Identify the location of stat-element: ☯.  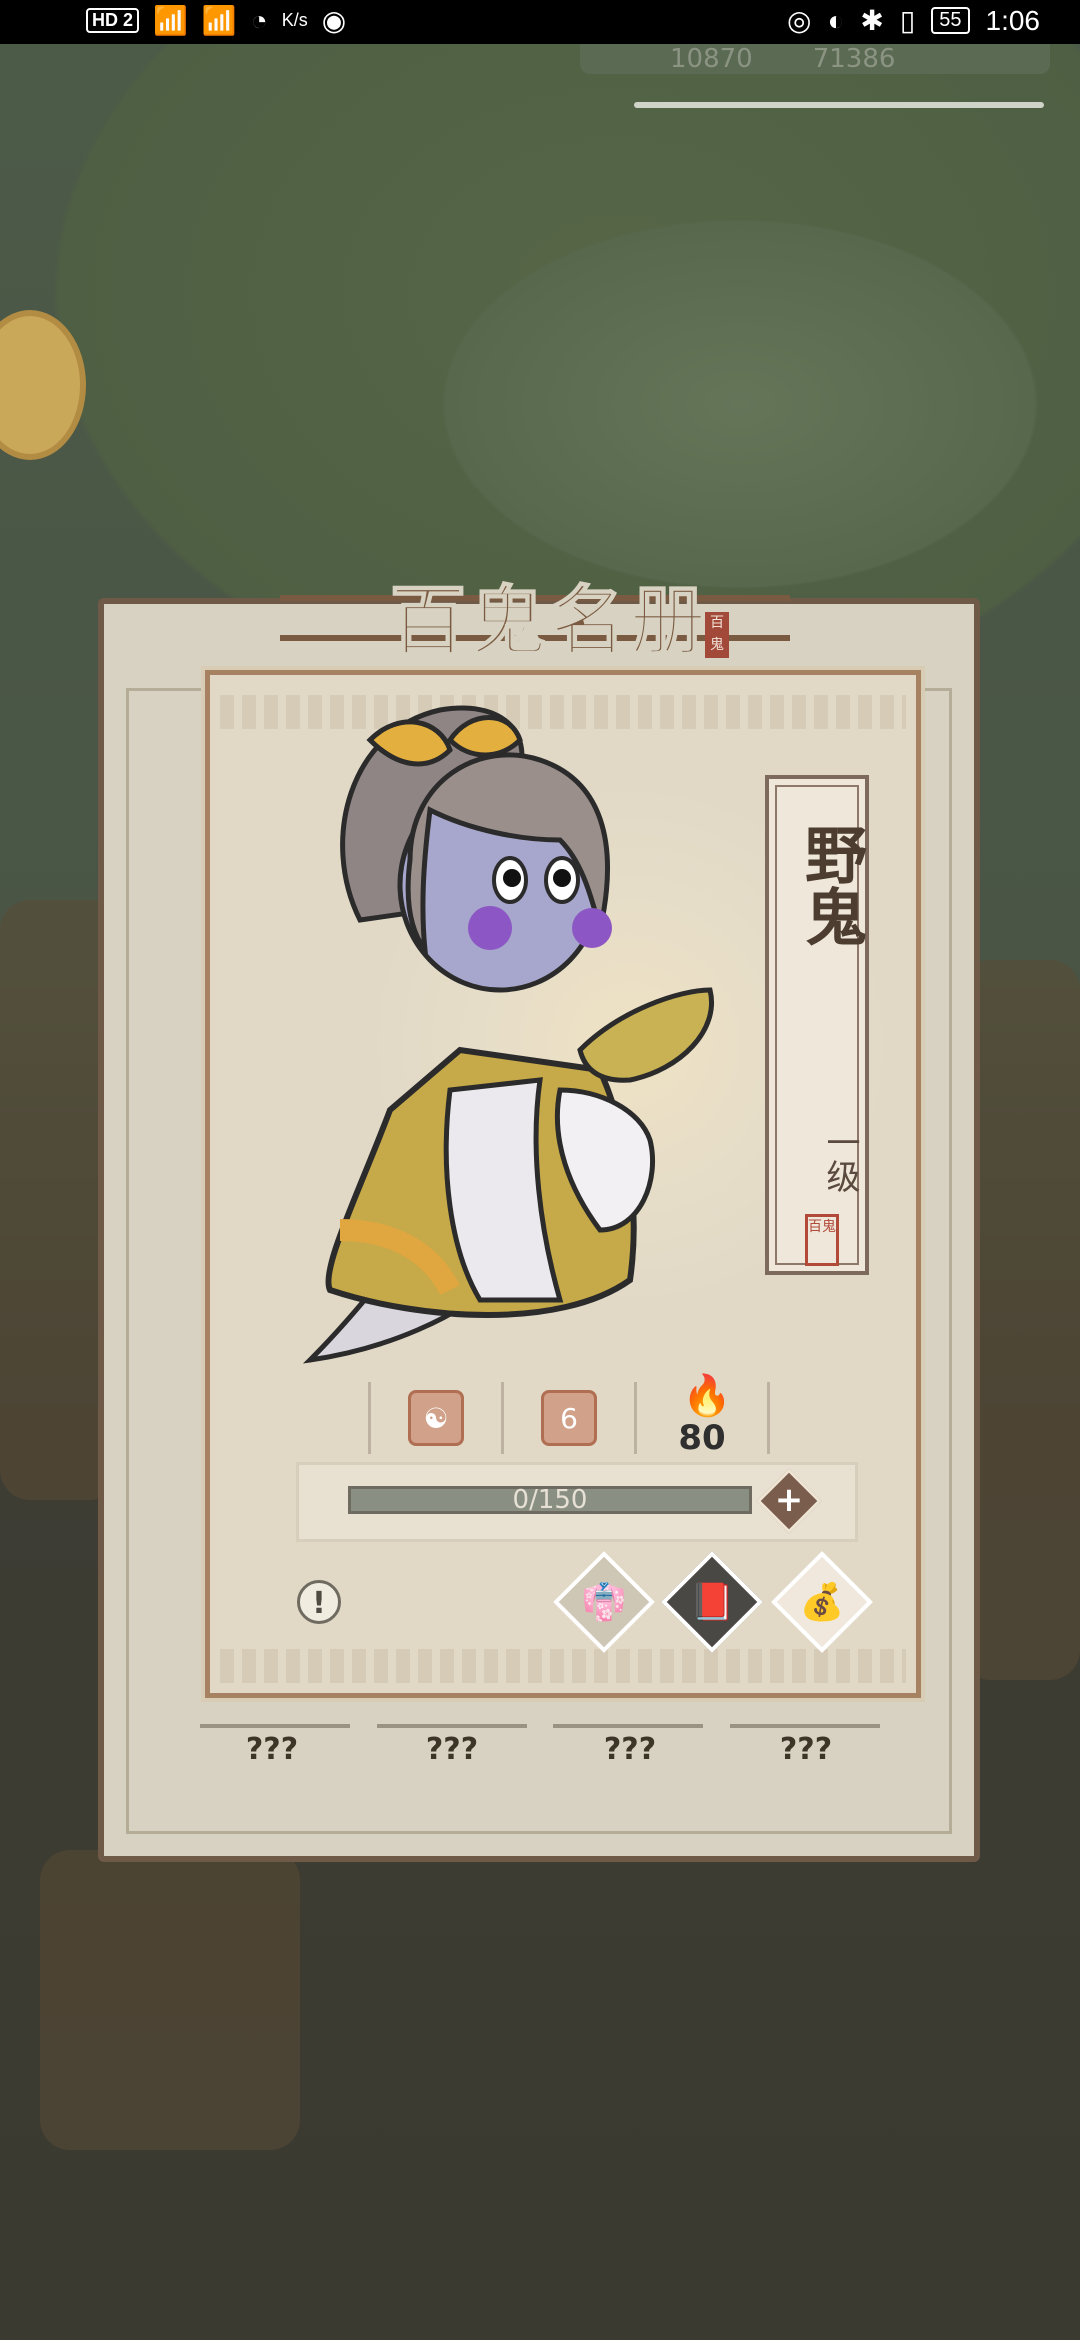
(434, 1418).